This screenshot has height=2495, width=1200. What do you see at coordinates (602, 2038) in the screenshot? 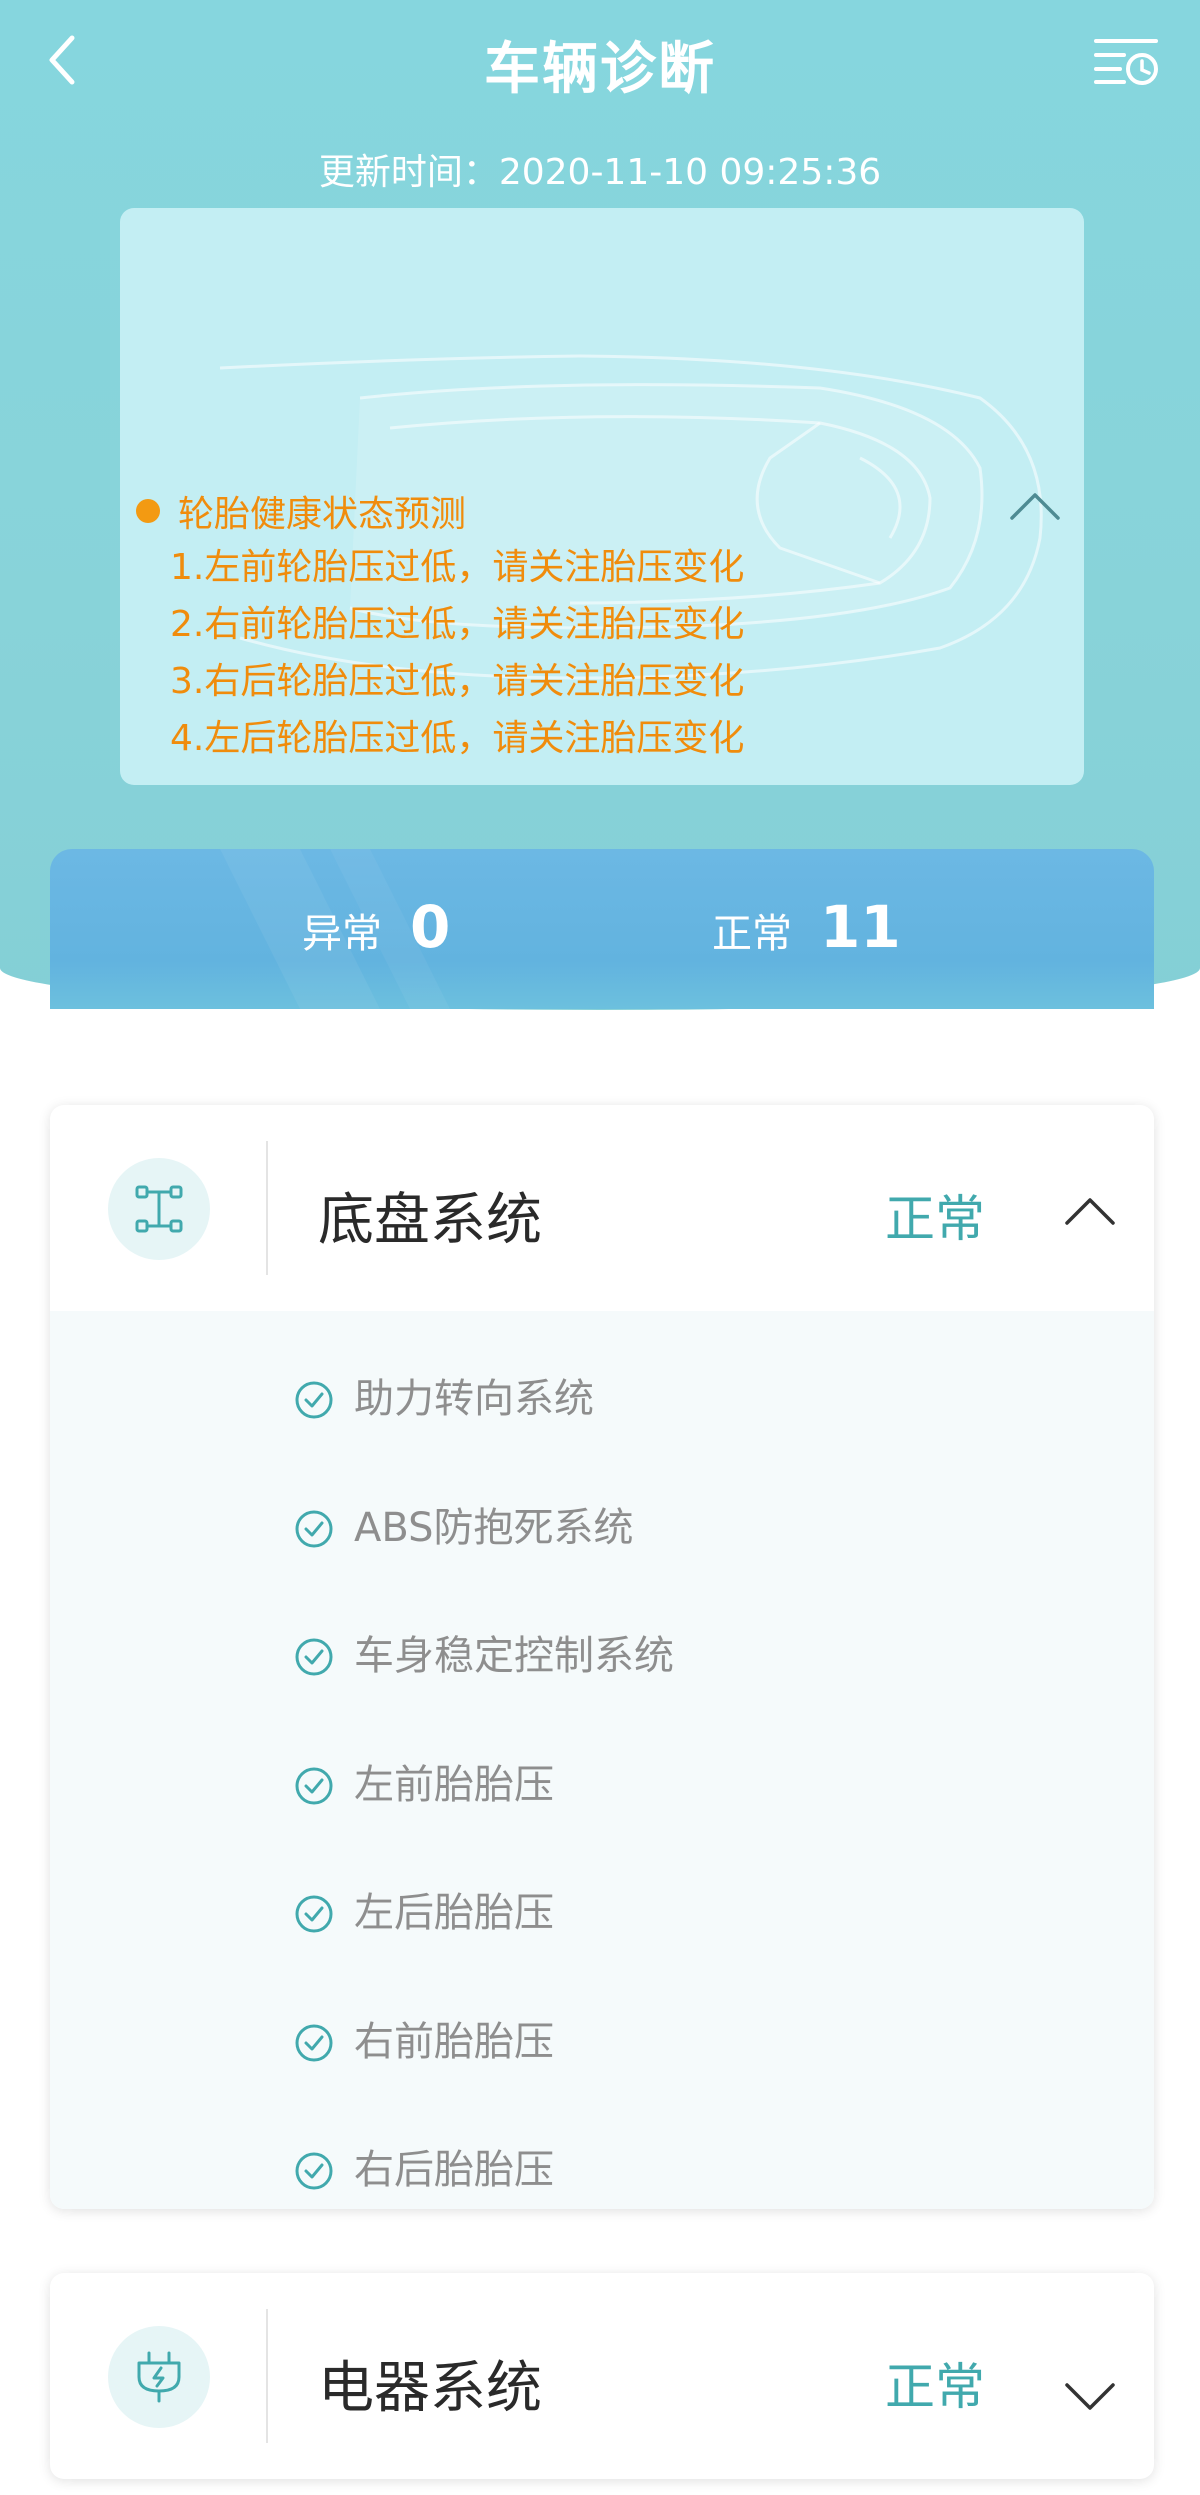
I see `list-item: 右前胎胎压` at bounding box center [602, 2038].